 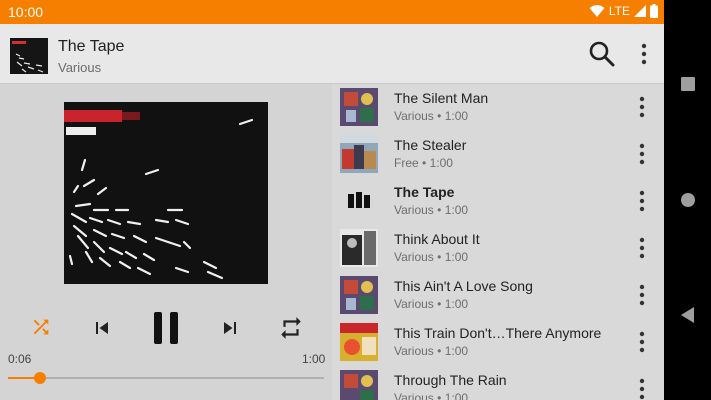 I want to click on list-item: The Silent Man Various • 1:00, so click(x=498, y=107).